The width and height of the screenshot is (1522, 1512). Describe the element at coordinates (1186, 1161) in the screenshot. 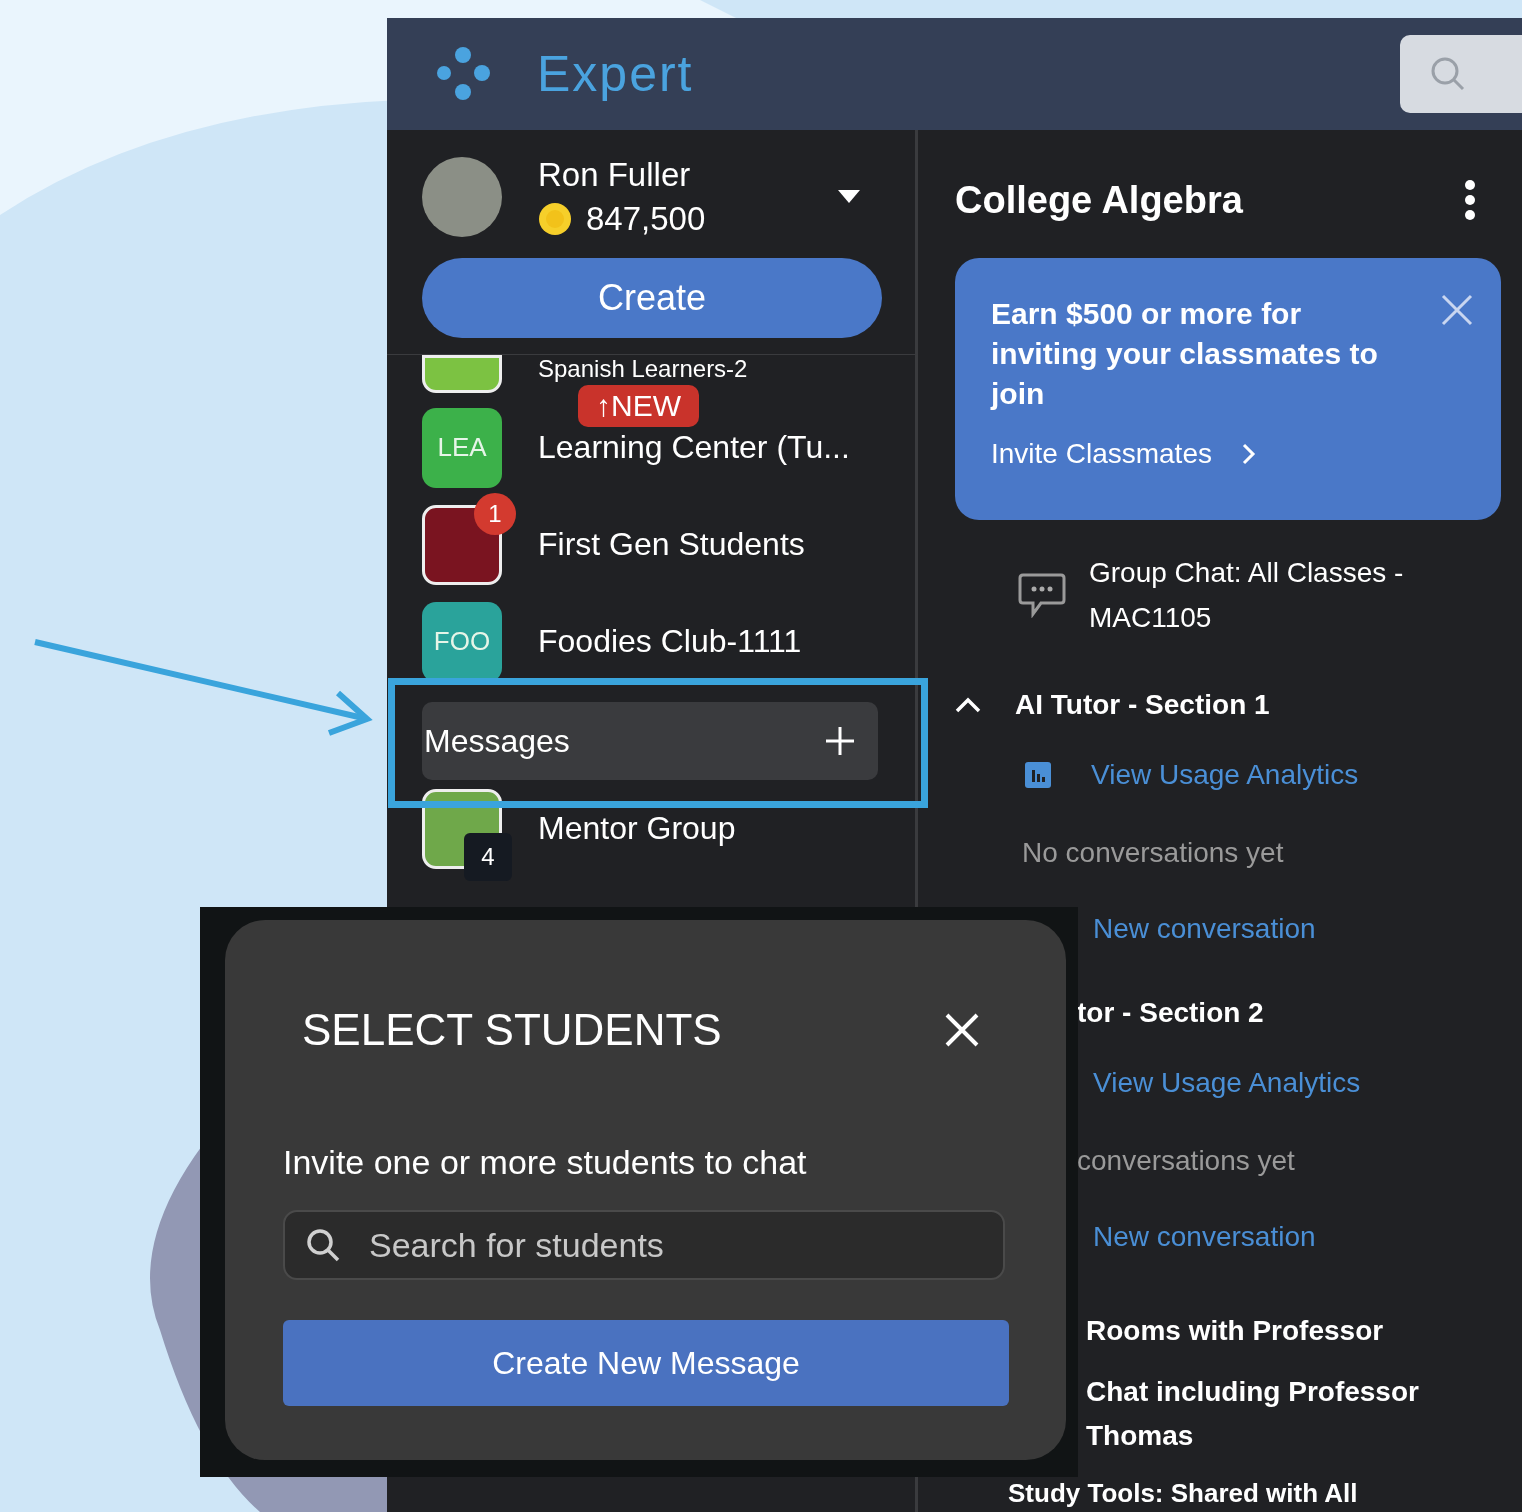

I see `empty-state-text: conversations yet` at that location.